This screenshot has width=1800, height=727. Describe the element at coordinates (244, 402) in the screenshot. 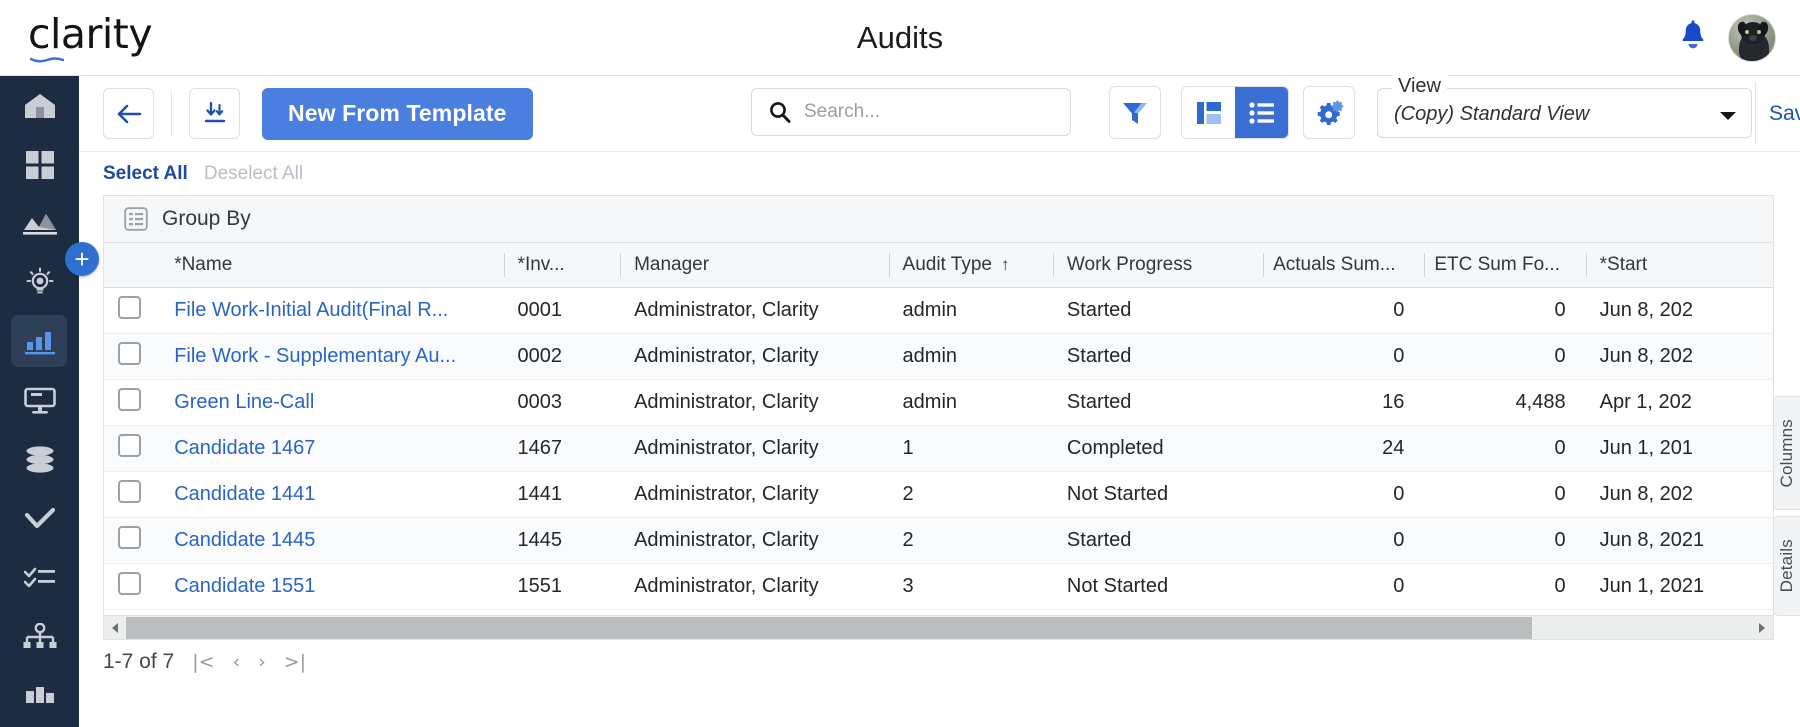

I see `row-name-link: Green Line-Call` at that location.